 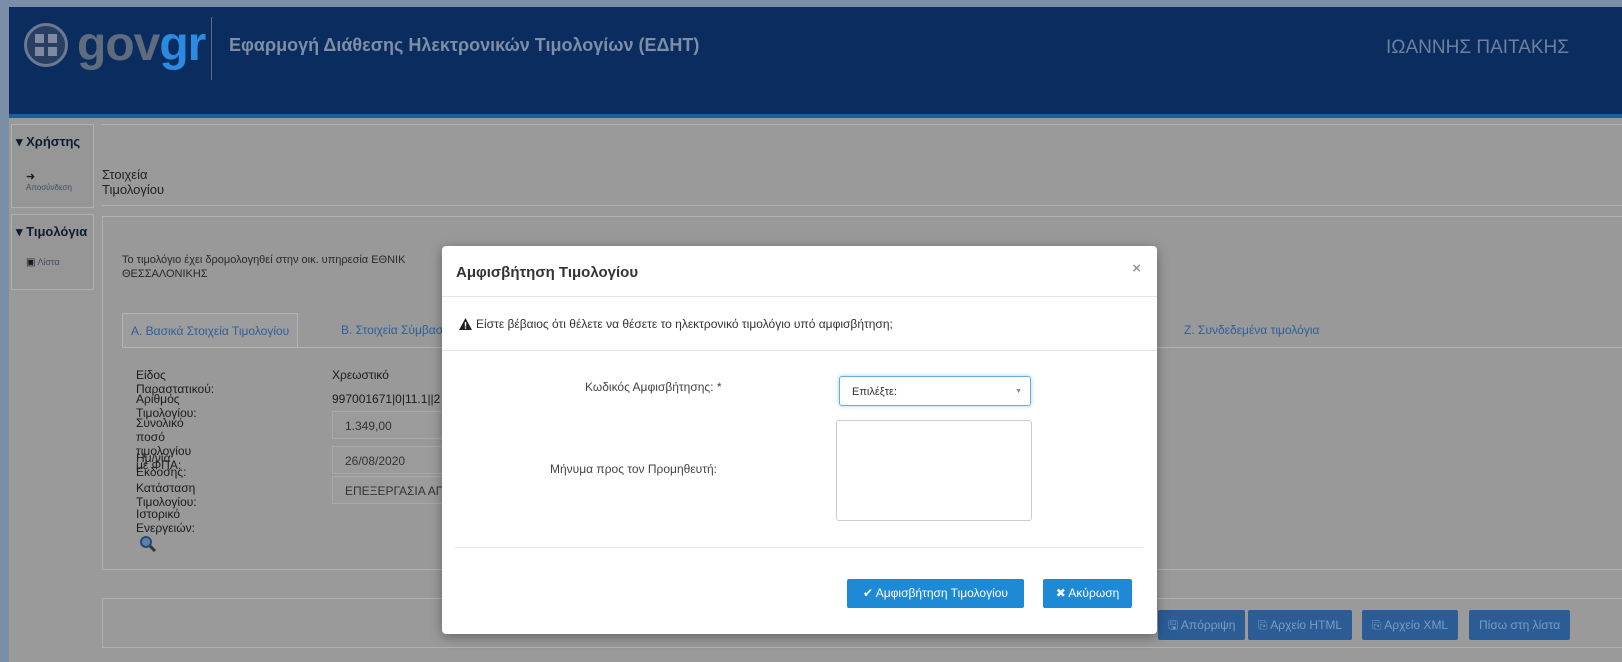 I want to click on warning-icon, so click(x=465, y=324).